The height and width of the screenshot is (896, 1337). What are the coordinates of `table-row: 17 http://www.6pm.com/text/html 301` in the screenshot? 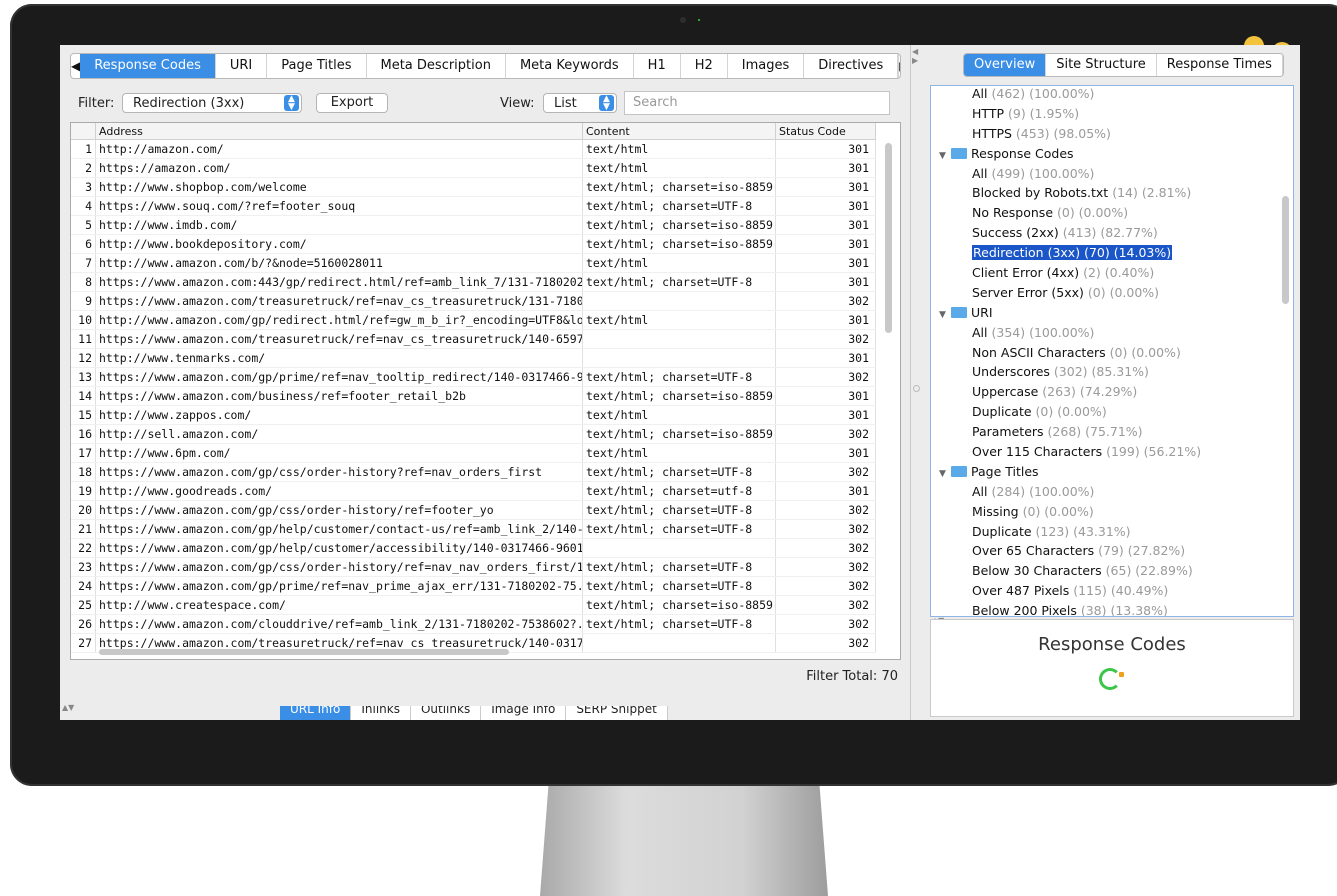 It's located at (473, 453).